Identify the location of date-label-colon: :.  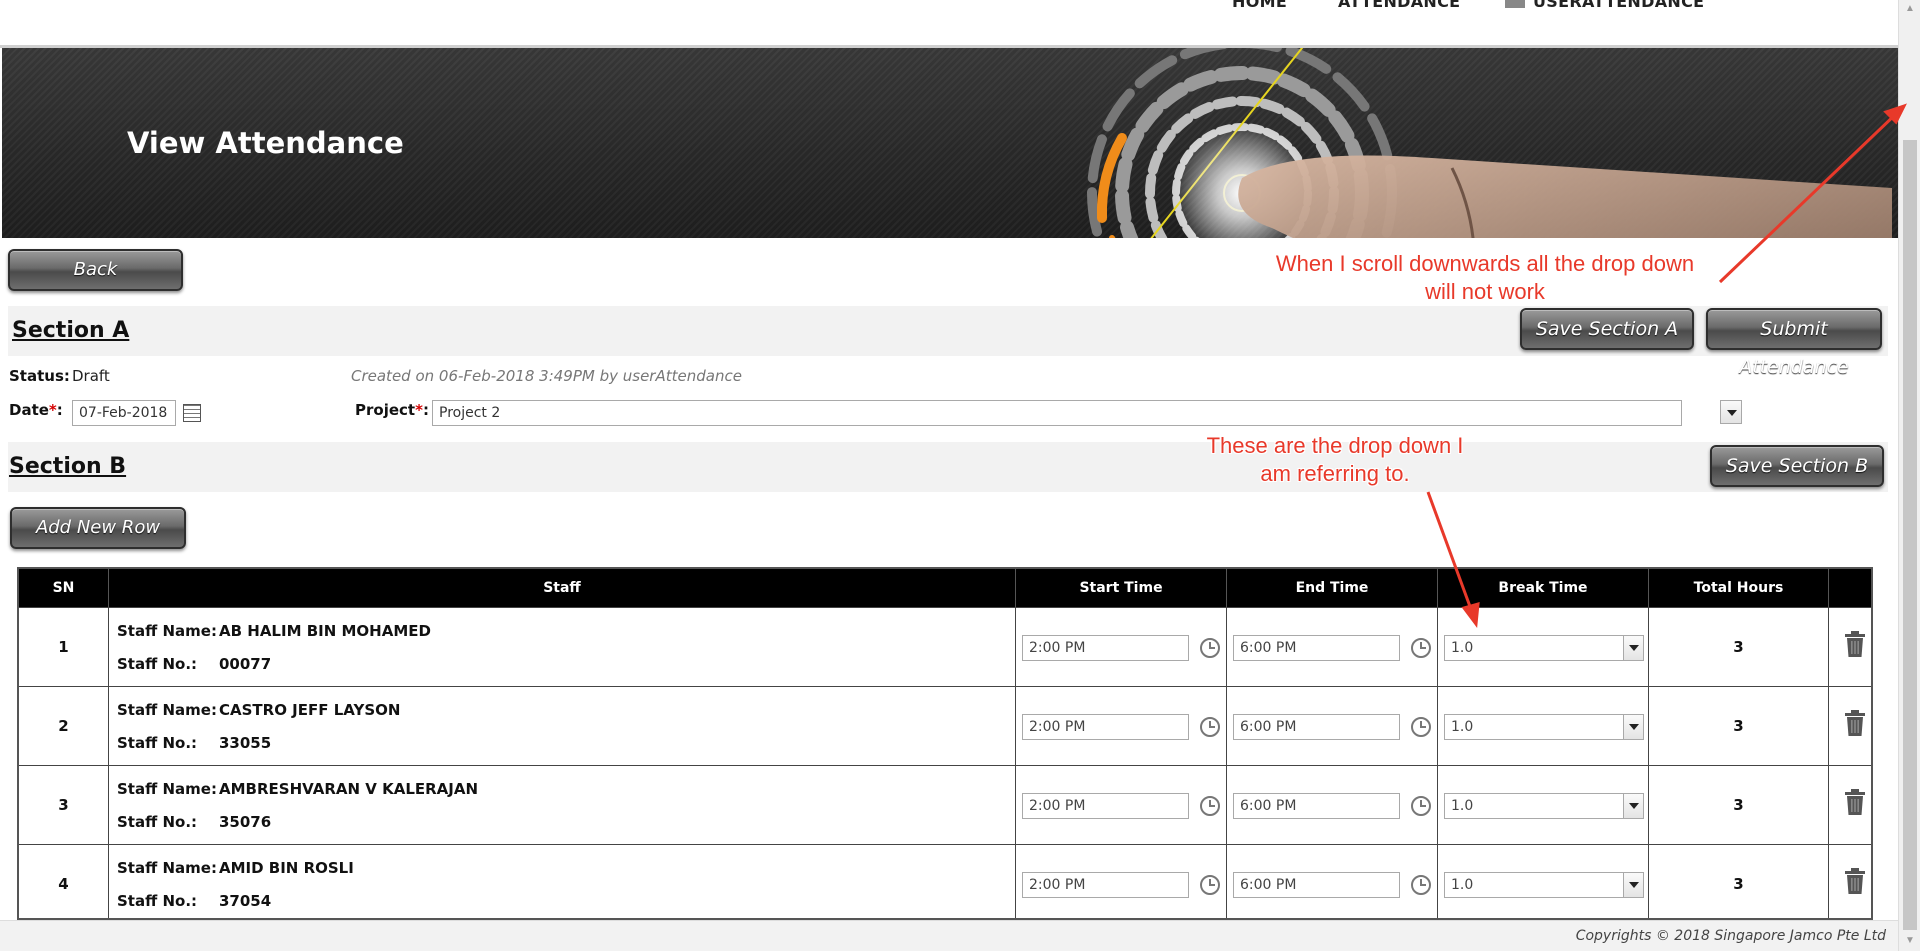
(59, 410).